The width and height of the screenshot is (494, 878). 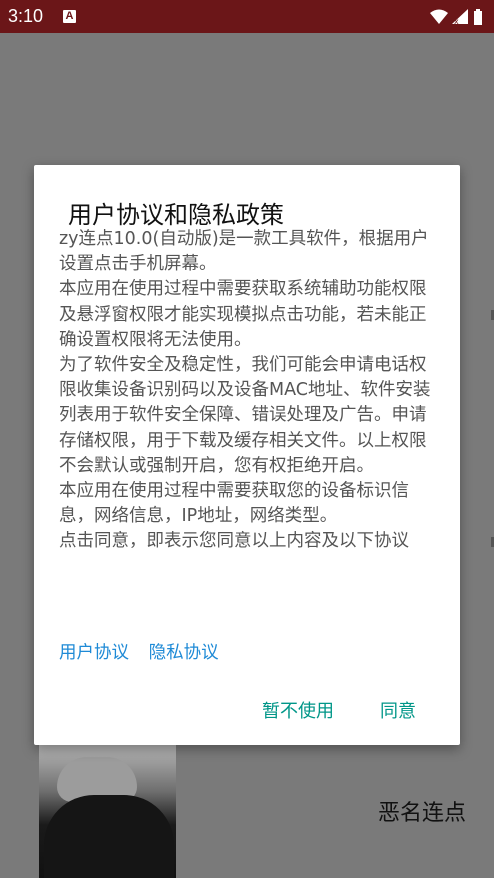 What do you see at coordinates (107, 811) in the screenshot?
I see `user-avatar` at bounding box center [107, 811].